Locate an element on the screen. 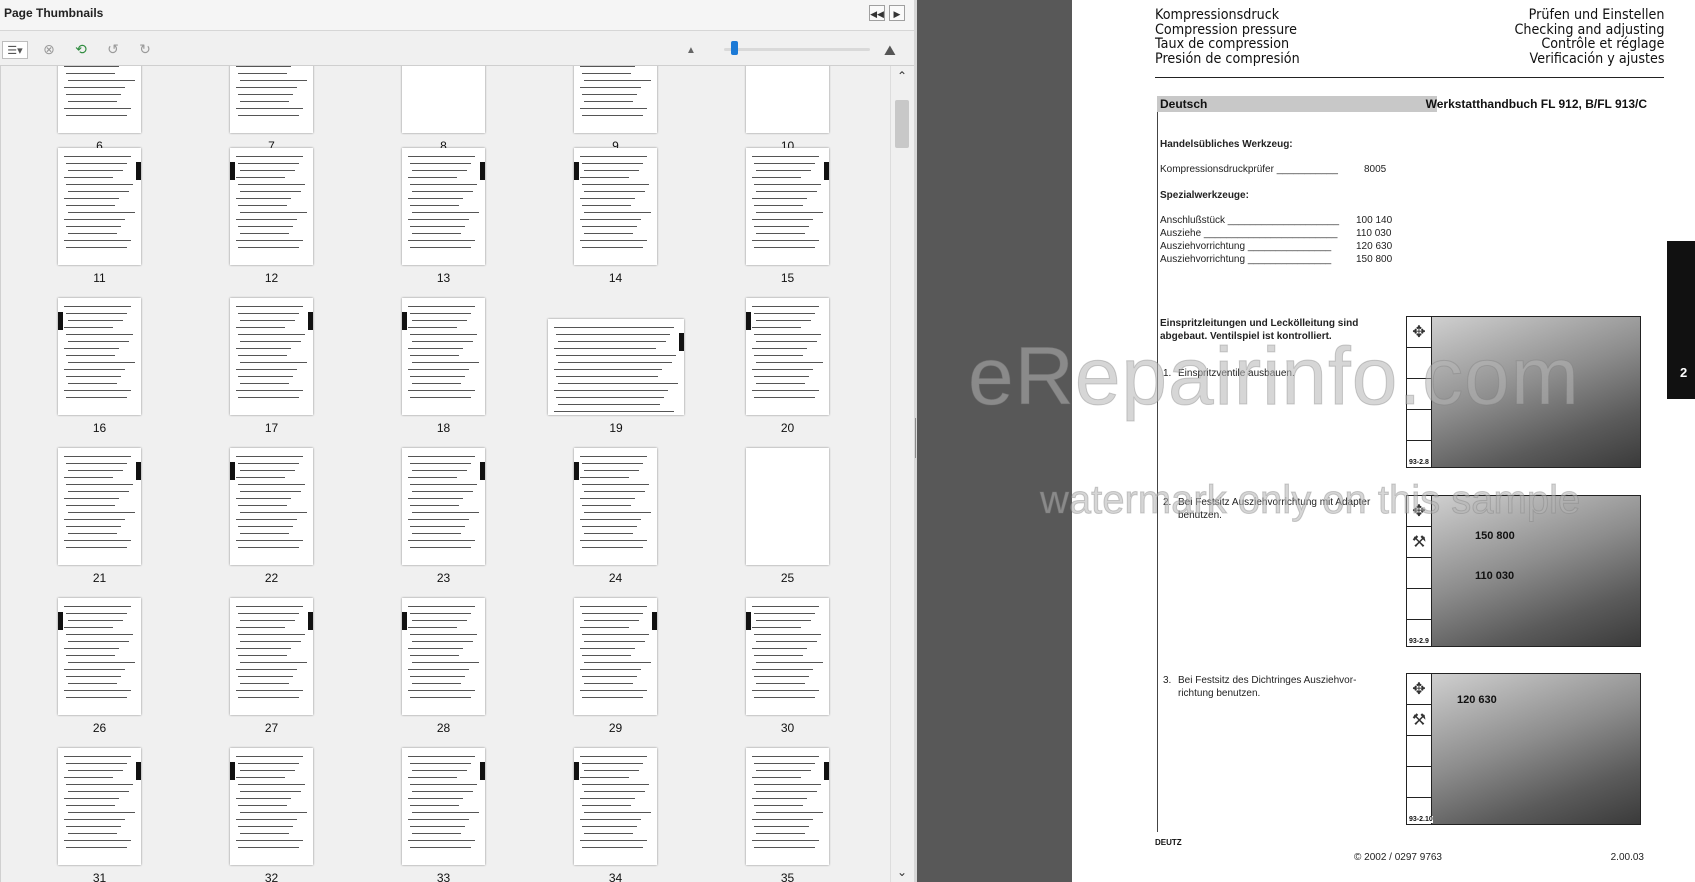  double-chevron-left-icon: ◀◀ is located at coordinates (877, 13).